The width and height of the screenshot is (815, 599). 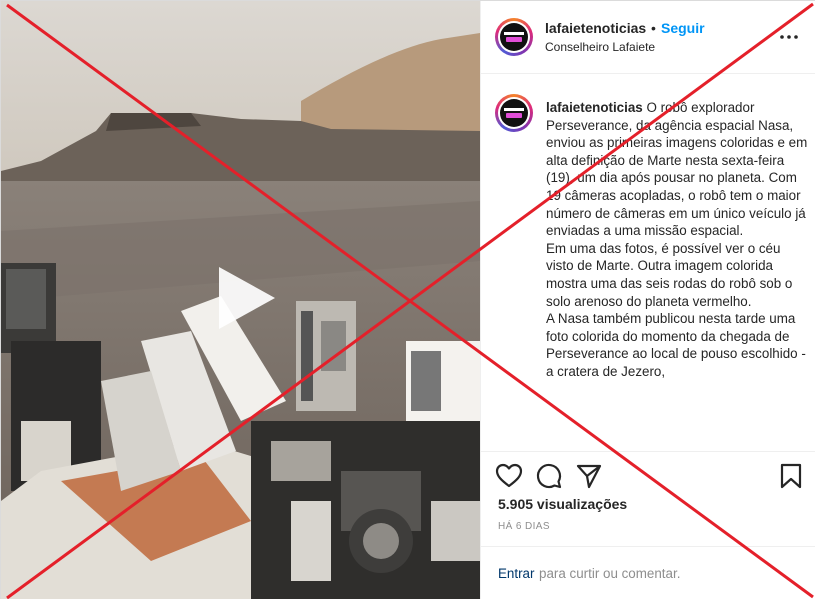 What do you see at coordinates (683, 28) in the screenshot?
I see `follow-button: Seguir` at bounding box center [683, 28].